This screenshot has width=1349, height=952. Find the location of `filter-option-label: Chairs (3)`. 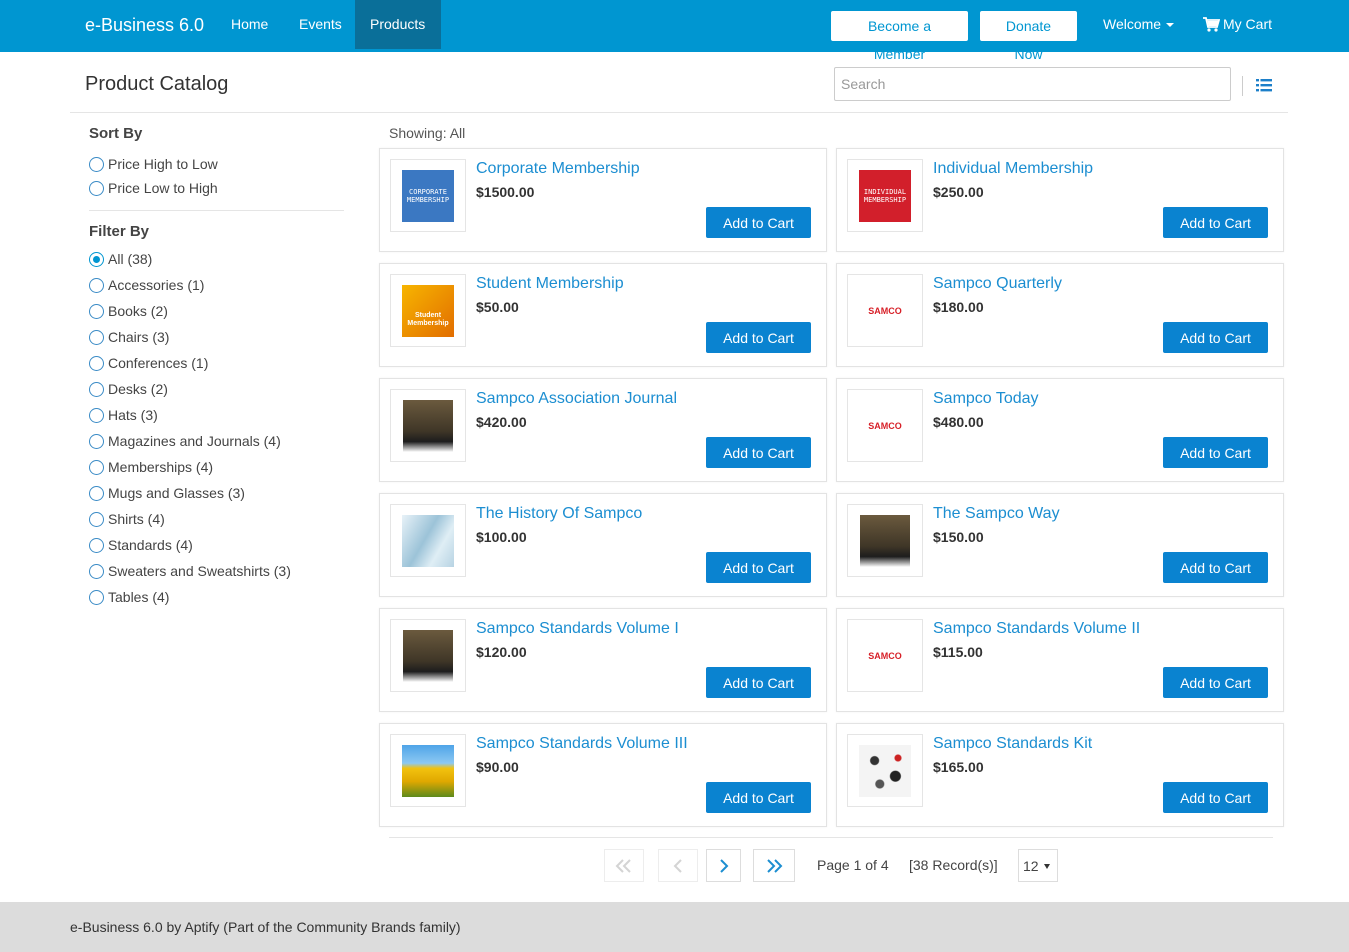

filter-option-label: Chairs (3) is located at coordinates (139, 337).